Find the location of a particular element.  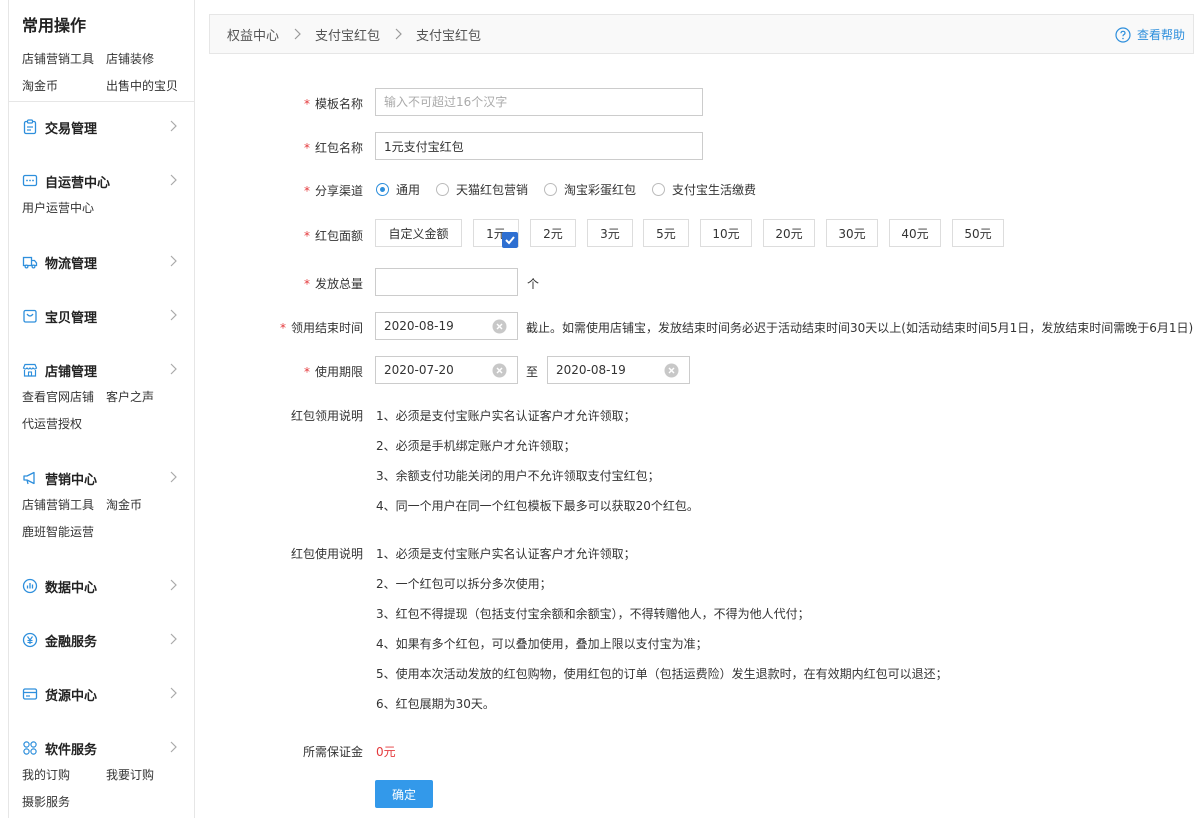

channel-radio-tmall: 天猫红包营销 is located at coordinates (482, 189).